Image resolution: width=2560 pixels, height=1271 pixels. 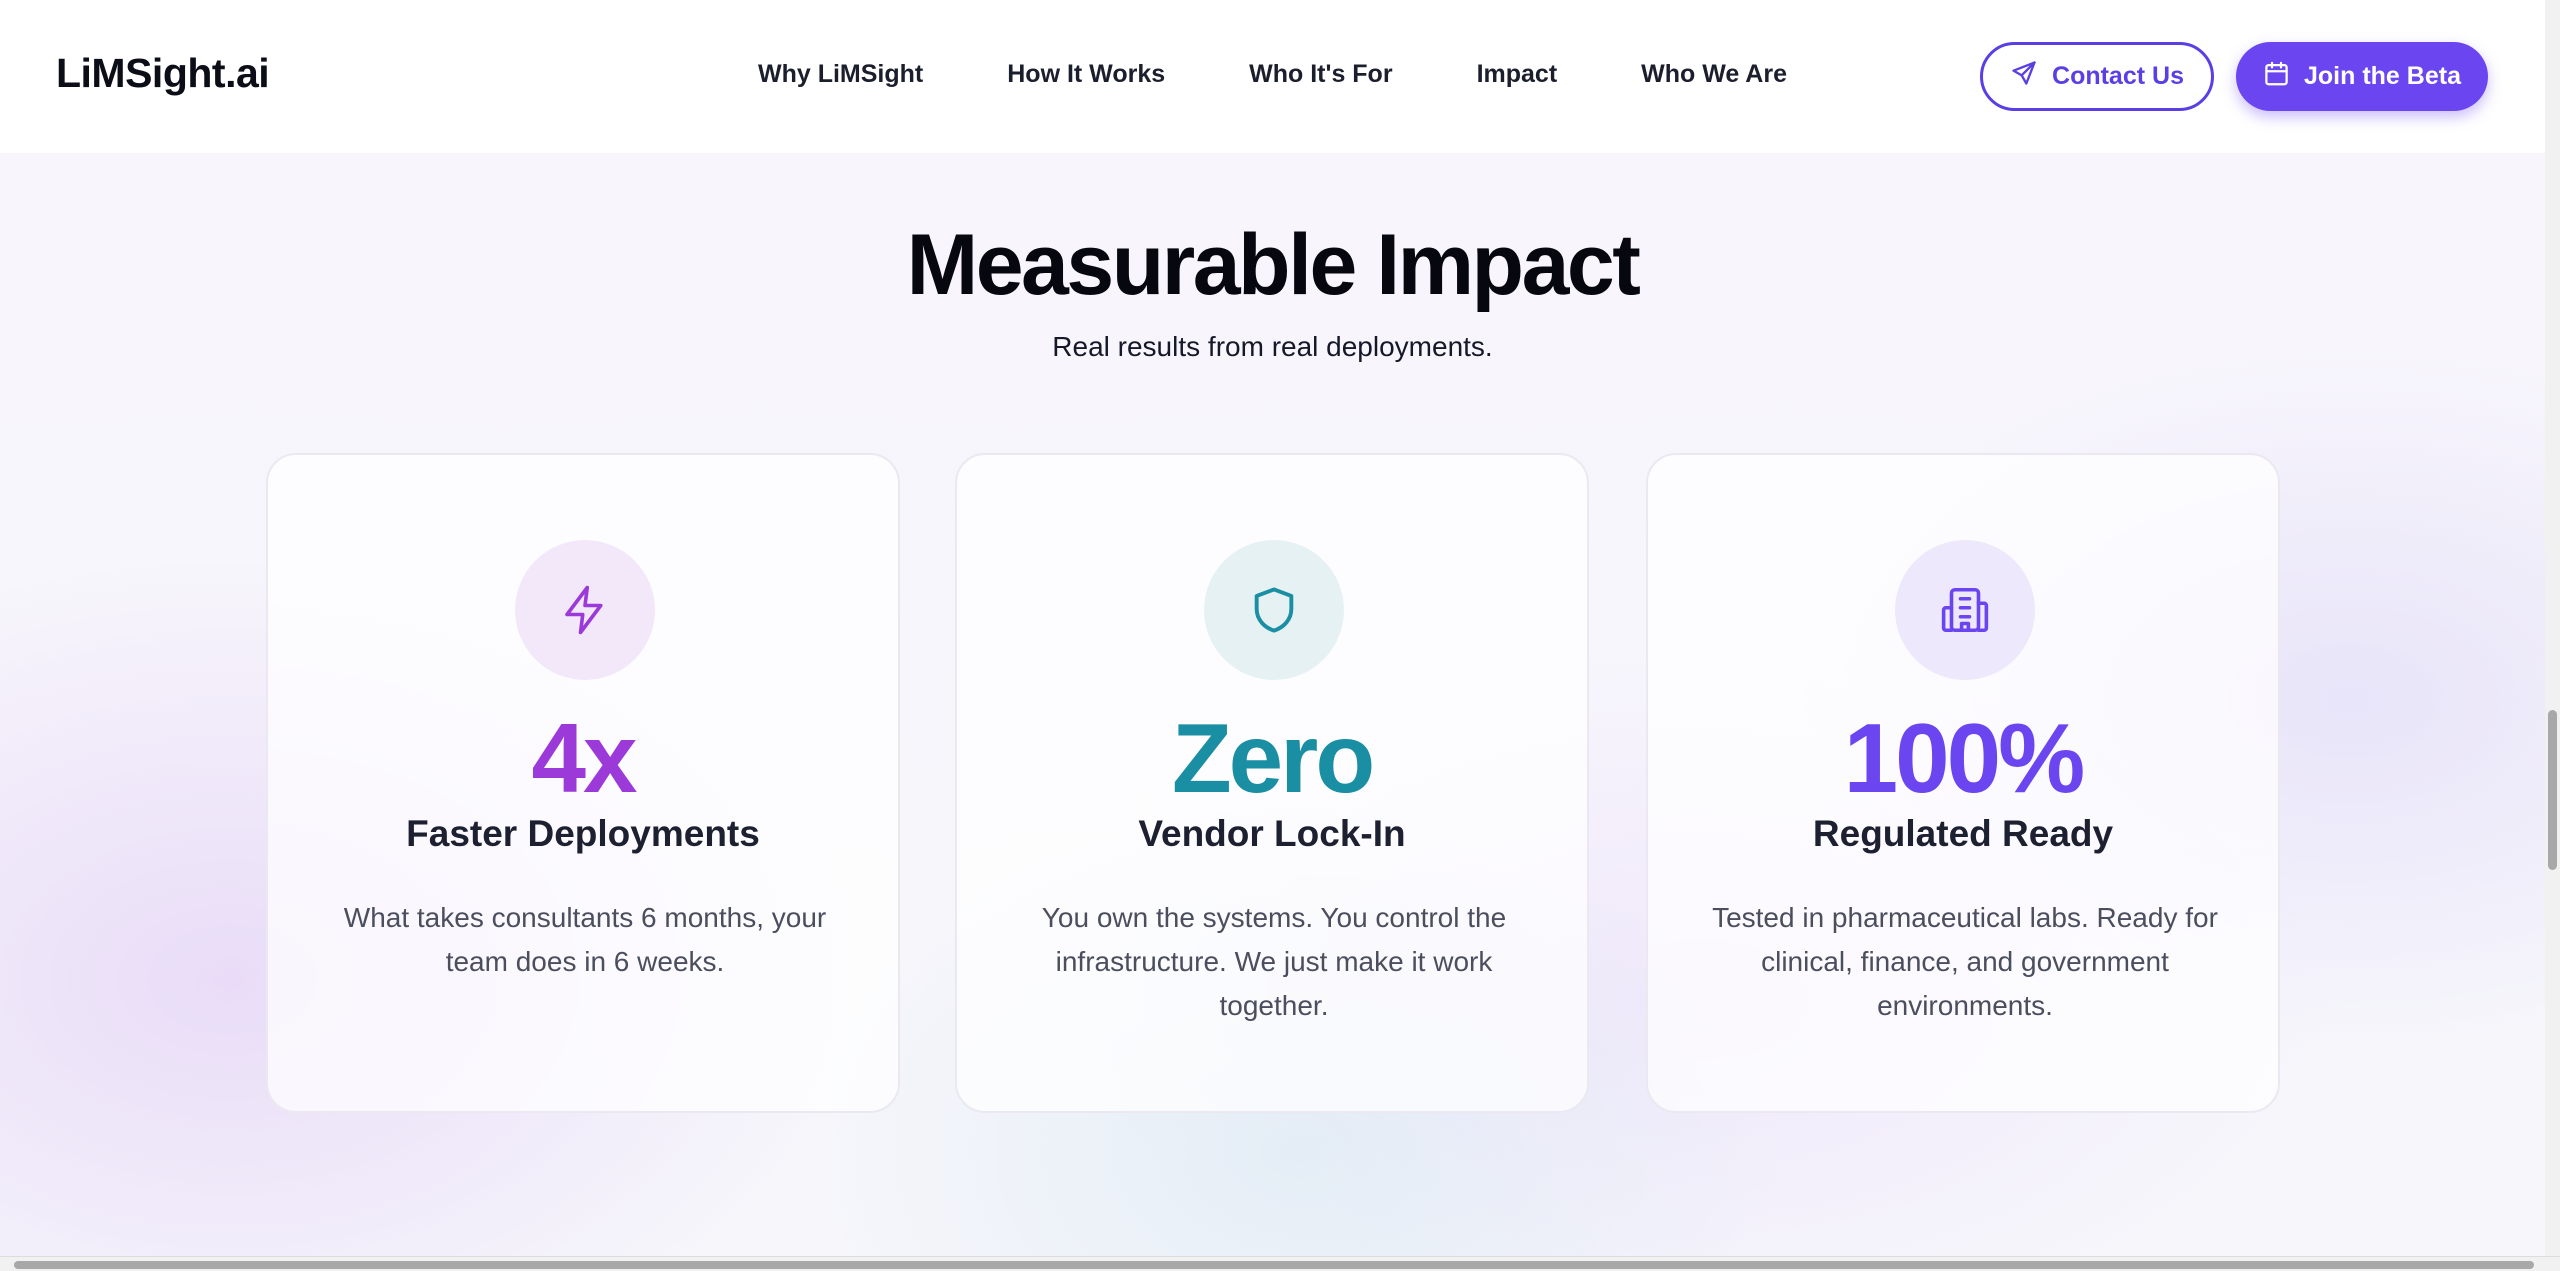 I want to click on nav-why-limsight: Why LiMSight, so click(x=840, y=74).